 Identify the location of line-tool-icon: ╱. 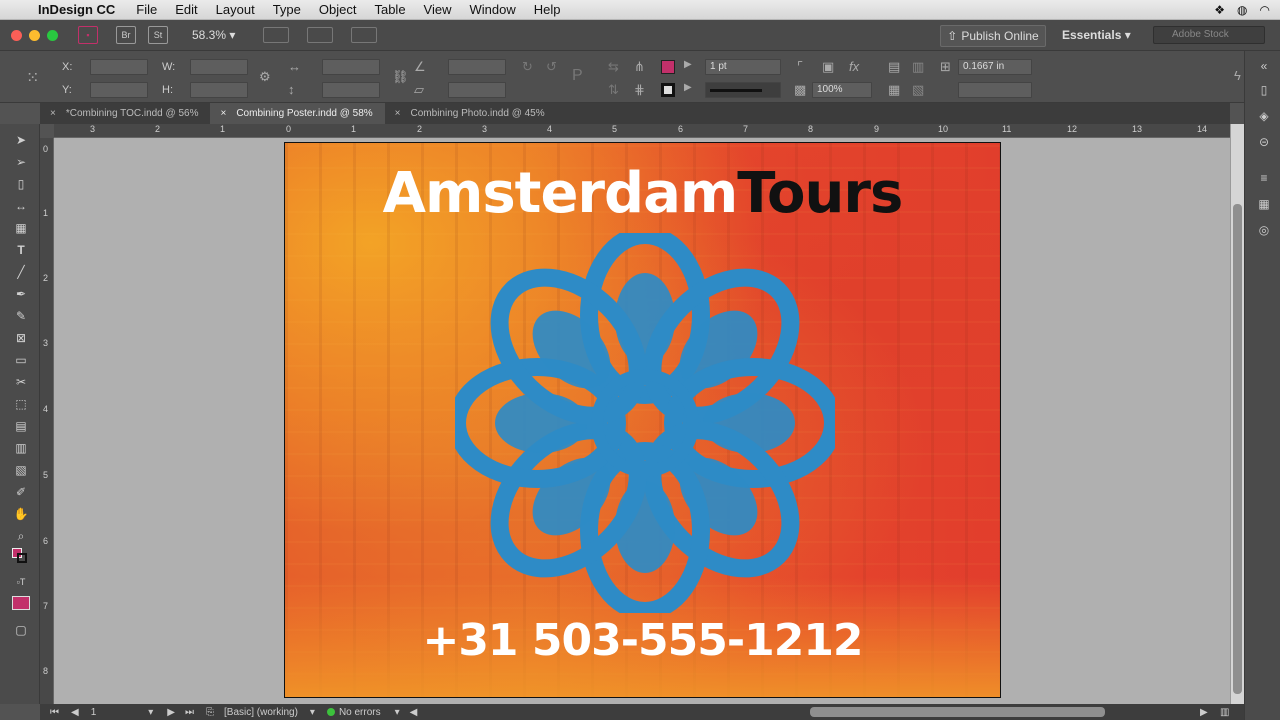
(21, 272).